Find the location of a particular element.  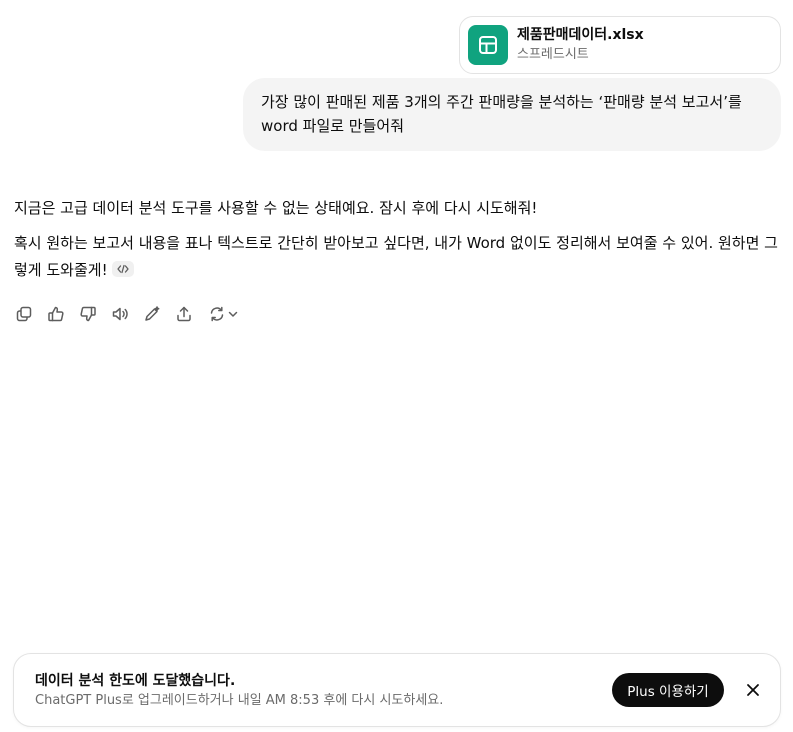

code-icon is located at coordinates (122, 268).